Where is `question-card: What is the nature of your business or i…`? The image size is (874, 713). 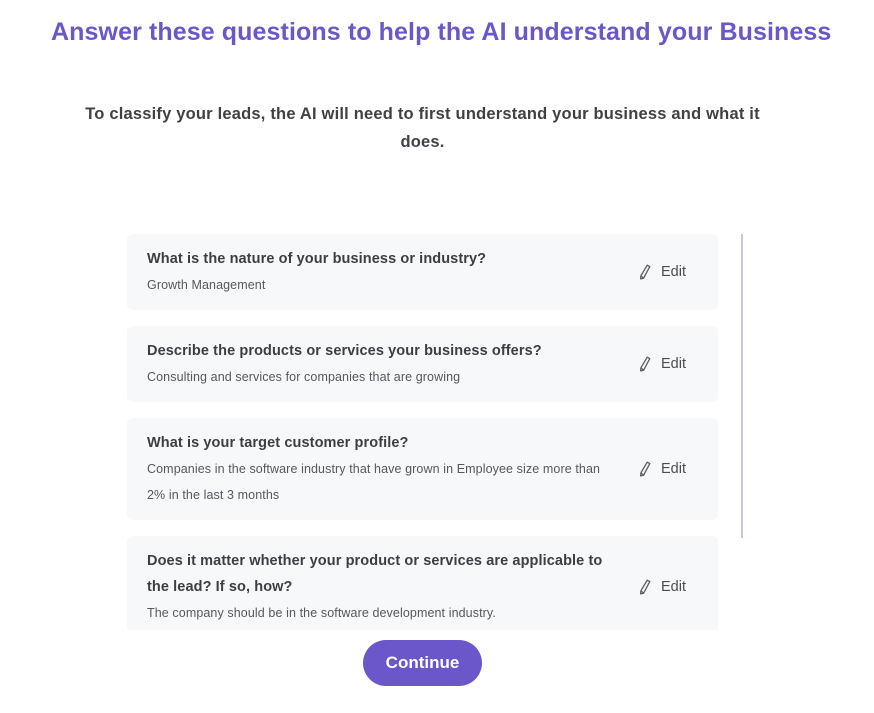
question-card: What is the nature of your business or i… is located at coordinates (422, 272).